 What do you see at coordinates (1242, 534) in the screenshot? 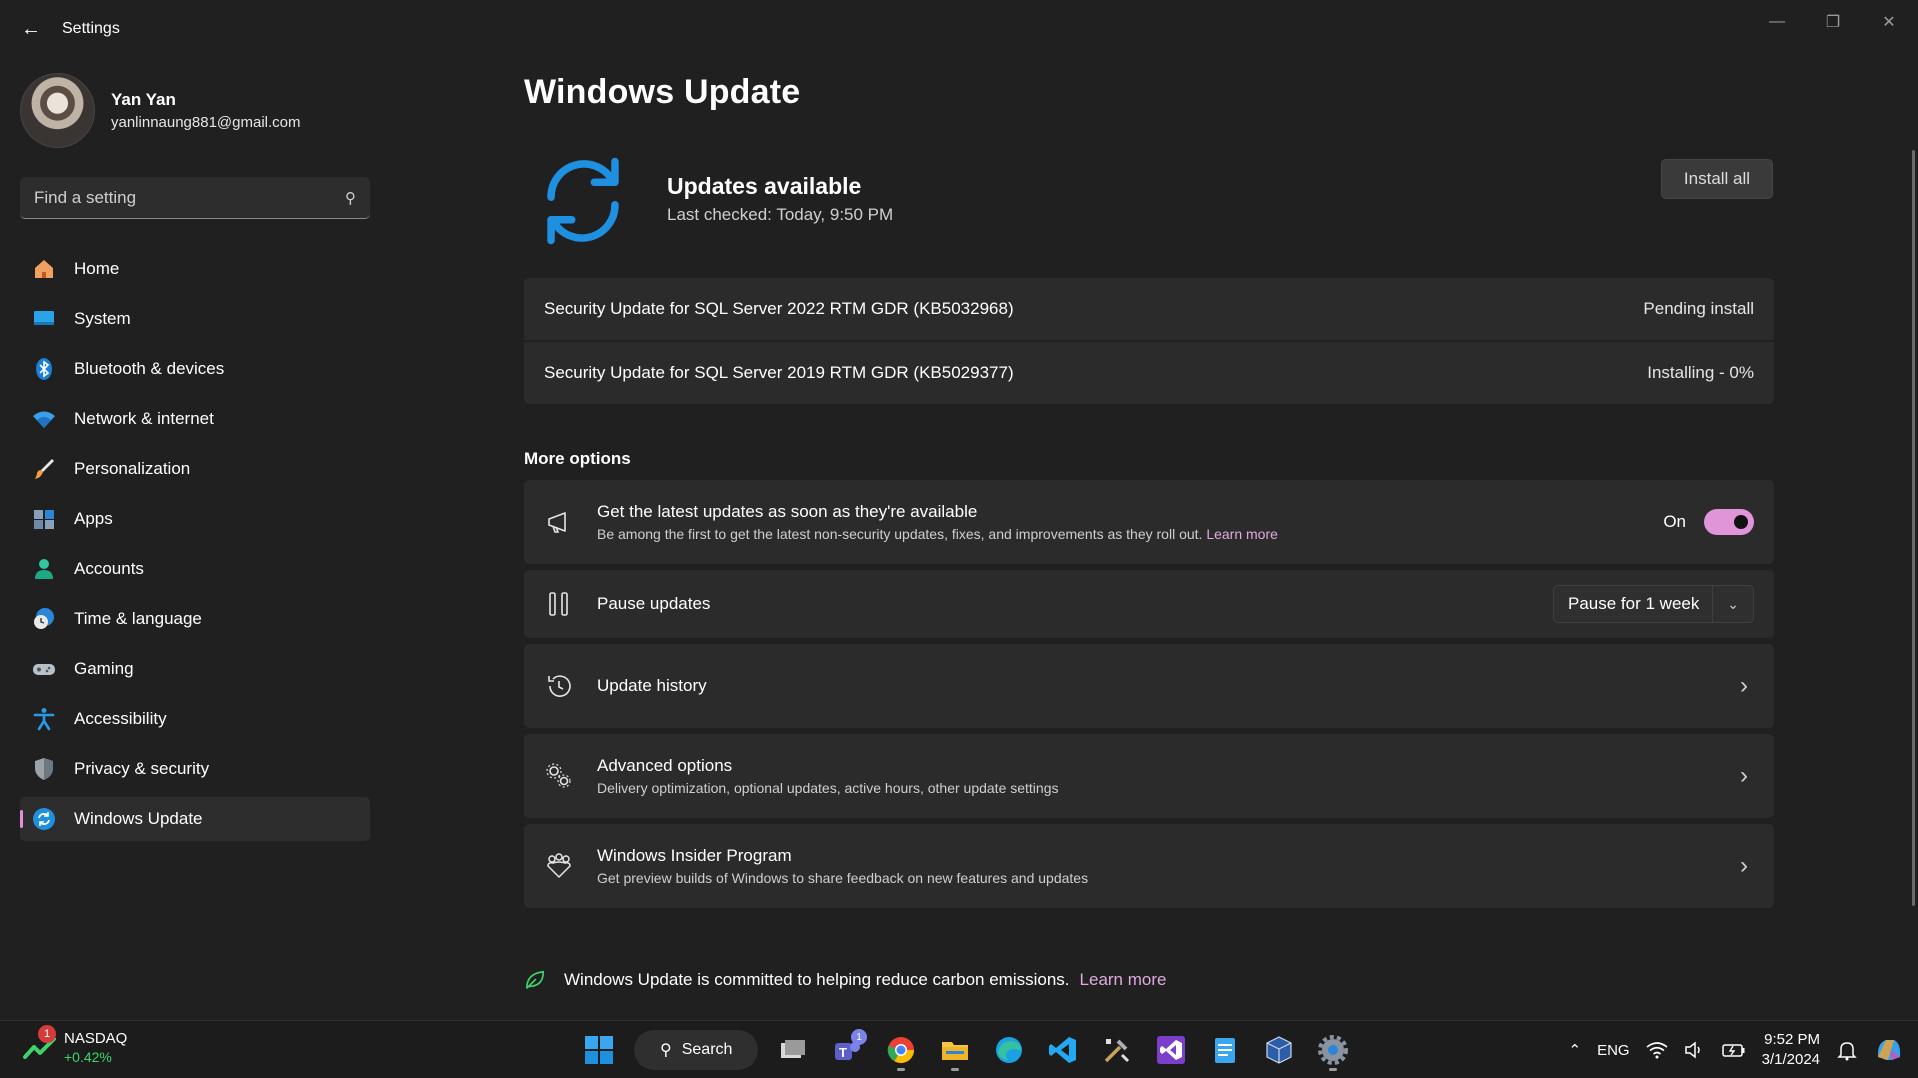
I see `learn-more-link: Learn more` at bounding box center [1242, 534].